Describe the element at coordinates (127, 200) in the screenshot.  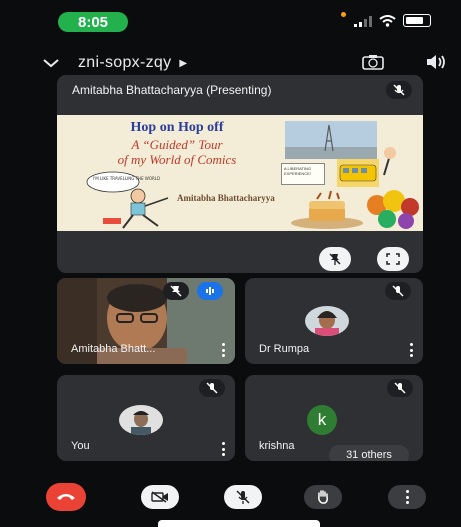
I see `comic-character-illustration: I'M LIKE TRAVELLING THE WORLD` at that location.